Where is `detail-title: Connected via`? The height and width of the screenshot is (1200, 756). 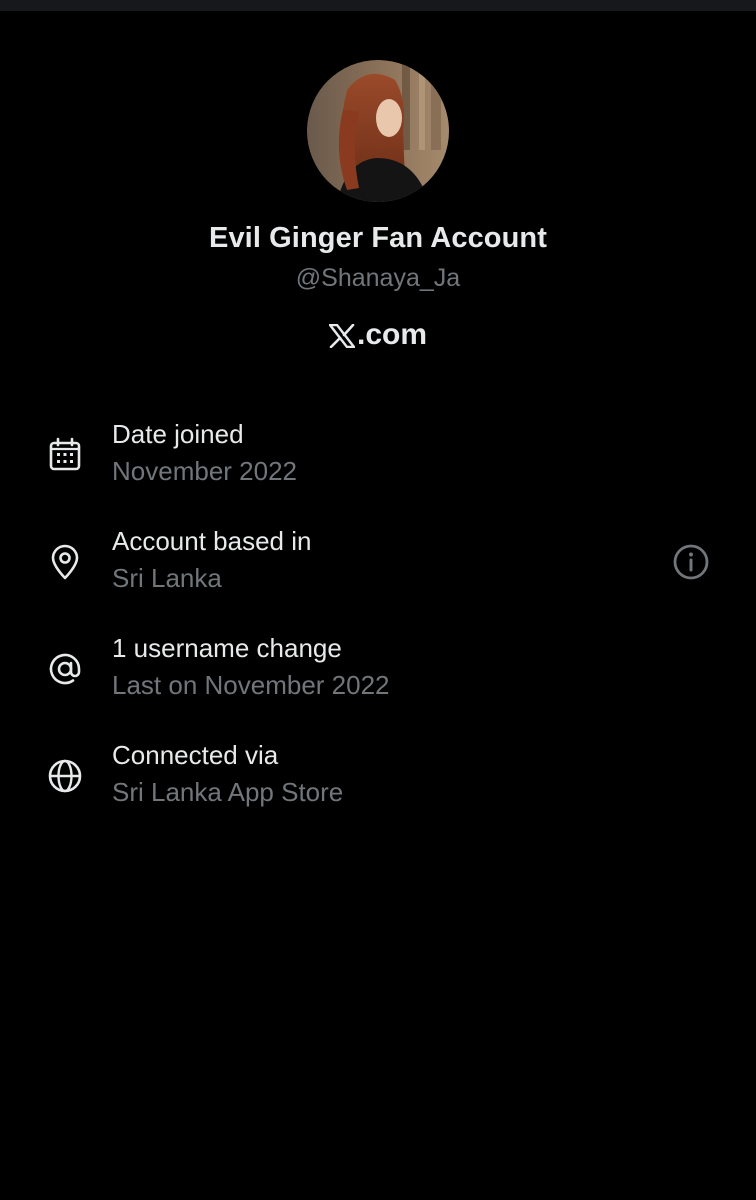
detail-title: Connected via is located at coordinates (195, 755).